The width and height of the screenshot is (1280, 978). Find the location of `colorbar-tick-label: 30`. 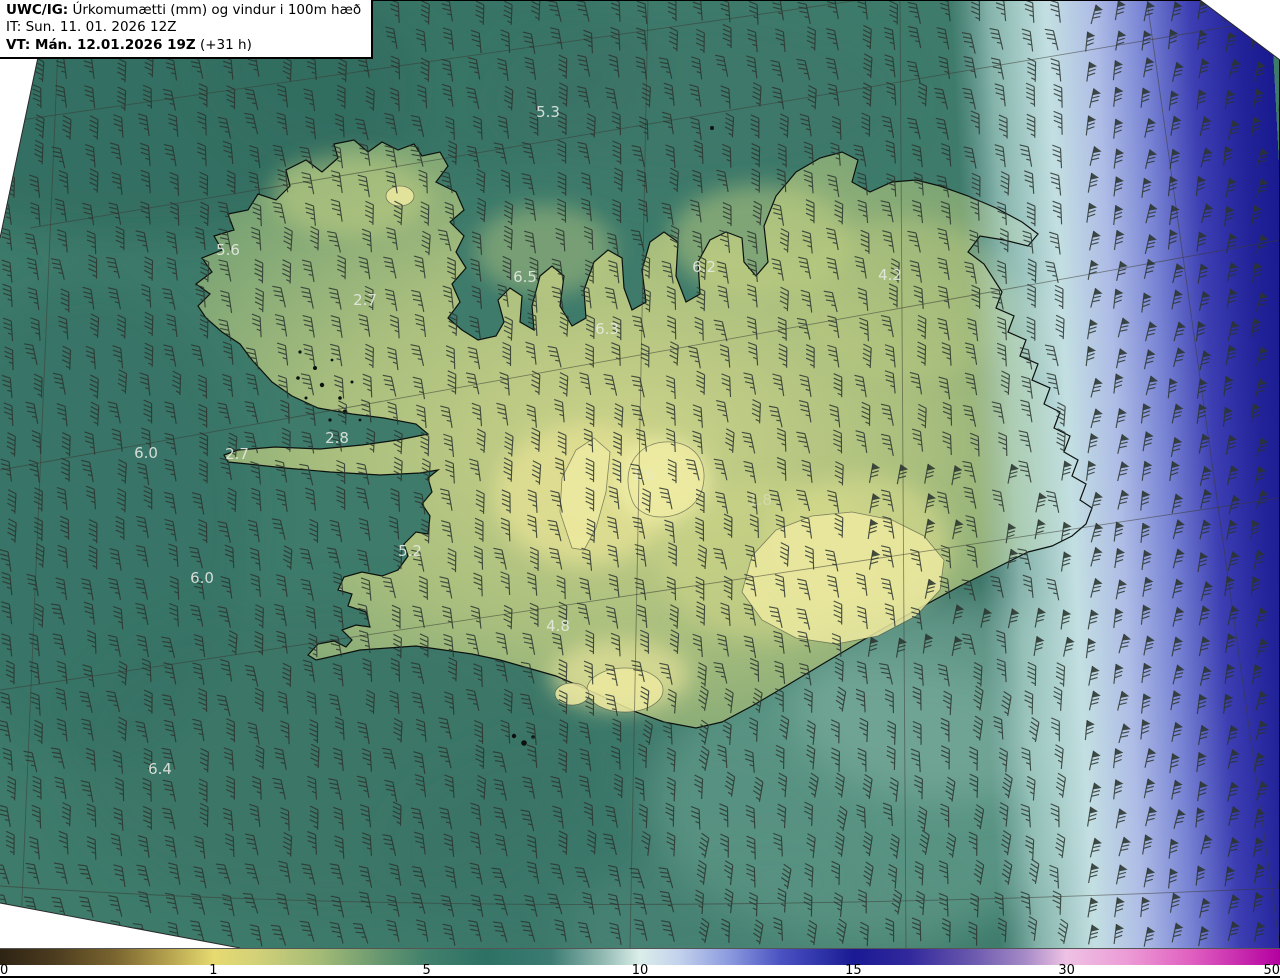

colorbar-tick-label: 30 is located at coordinates (1066, 970).